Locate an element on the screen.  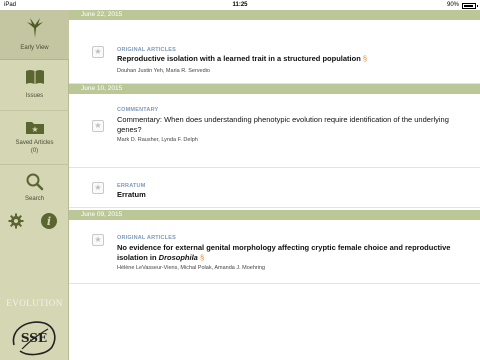
sidebar-item-early-view: Early View is located at coordinates (34, 35).